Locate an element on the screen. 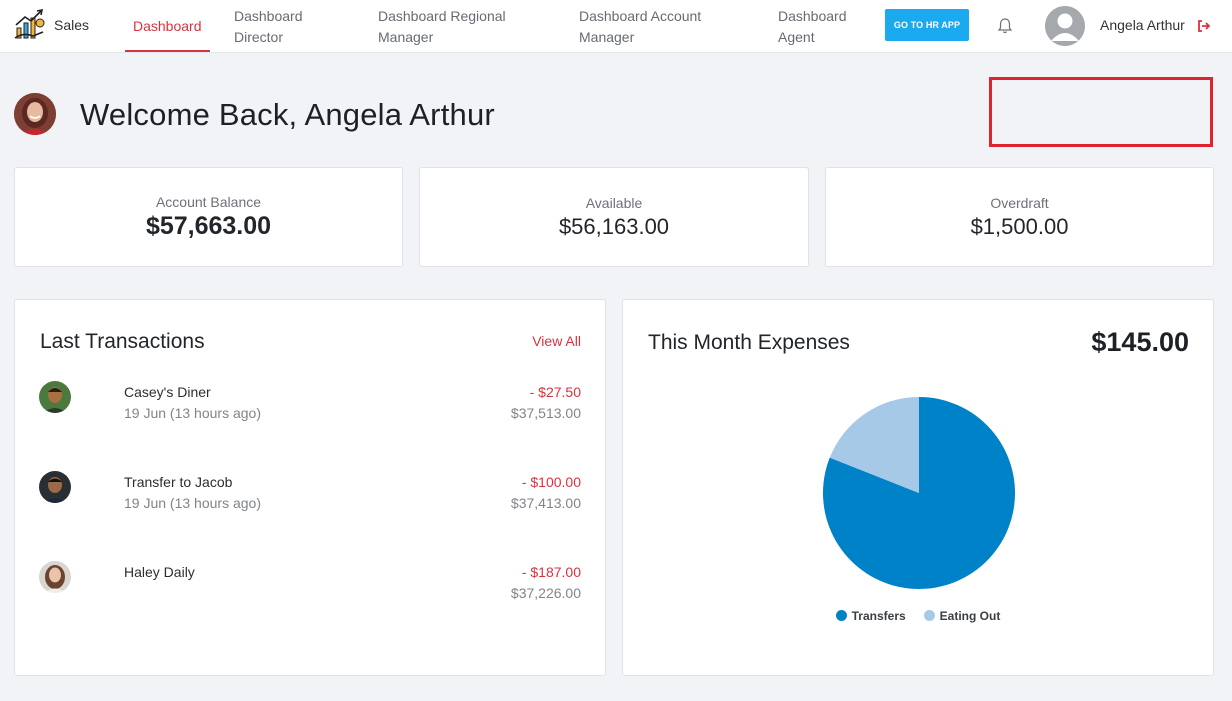  nav-dashboard-regional-manager: Dashboard Regional Manager is located at coordinates (442, 27).